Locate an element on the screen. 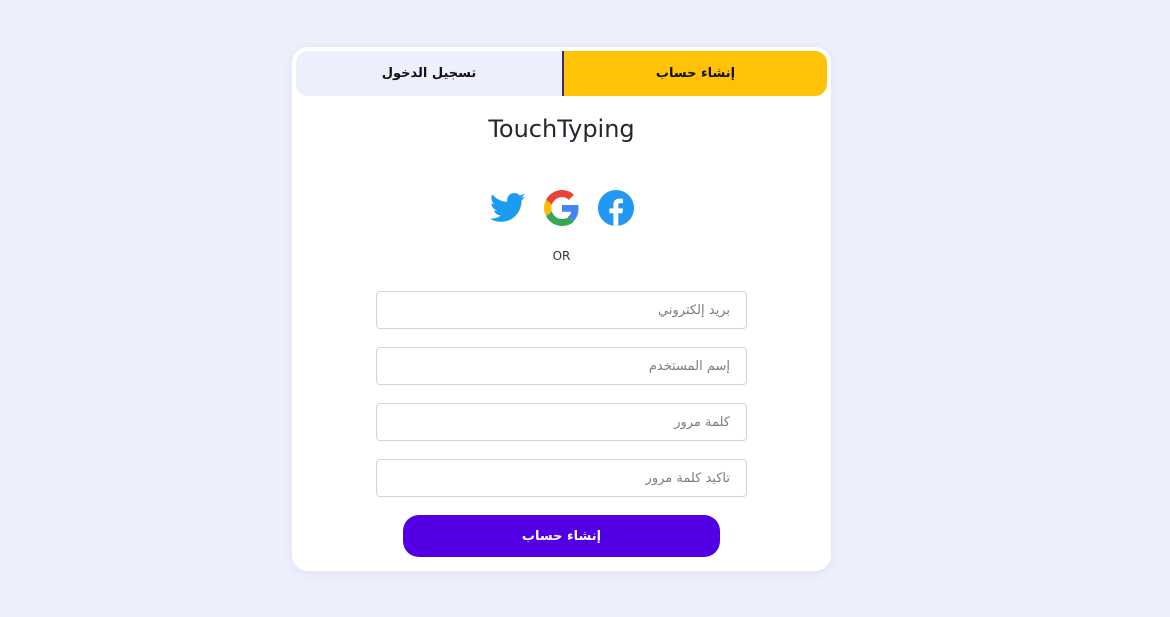 This screenshot has height=617, width=1170. facebook-icon is located at coordinates (615, 208).